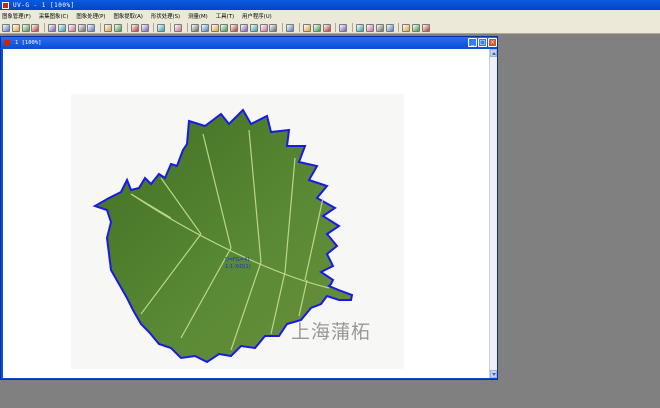 This screenshot has width=660, height=408. What do you see at coordinates (91, 27) in the screenshot?
I see `capture3-icon` at bounding box center [91, 27].